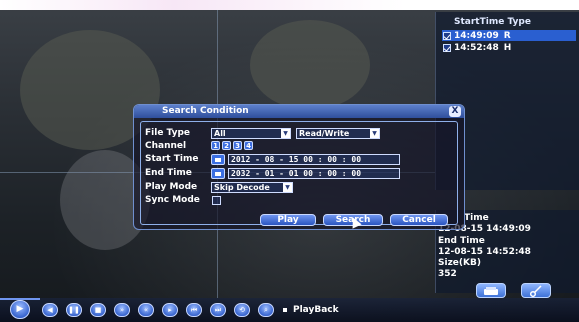 This screenshot has width=579, height=322. I want to click on loop-icon: ⟲, so click(242, 310).